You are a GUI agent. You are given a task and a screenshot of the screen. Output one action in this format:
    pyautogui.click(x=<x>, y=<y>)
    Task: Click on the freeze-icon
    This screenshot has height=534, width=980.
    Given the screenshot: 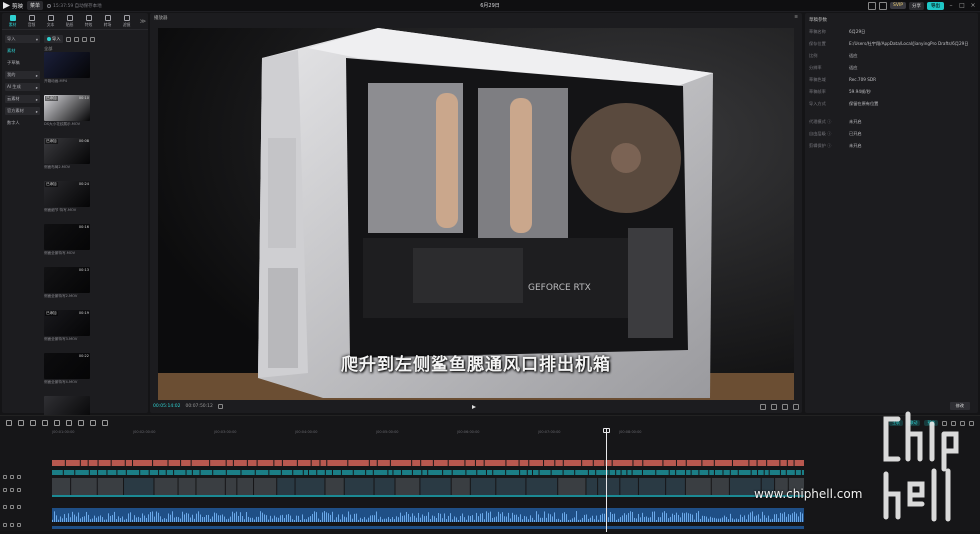 What is the action you would take?
    pyautogui.click(x=105, y=423)
    